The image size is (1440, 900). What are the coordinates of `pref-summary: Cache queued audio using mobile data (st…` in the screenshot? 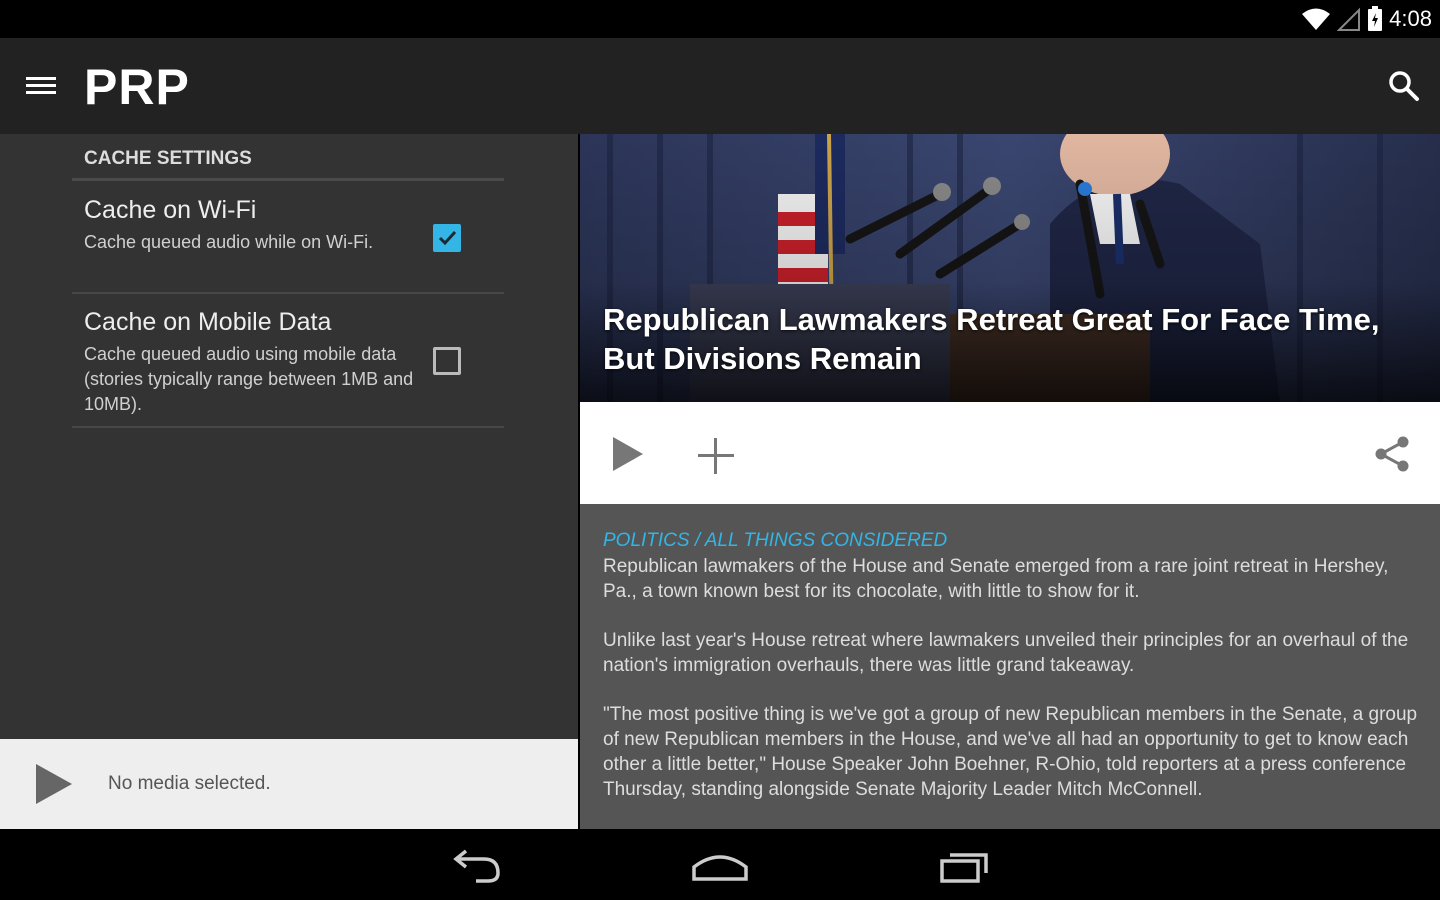 It's located at (249, 379).